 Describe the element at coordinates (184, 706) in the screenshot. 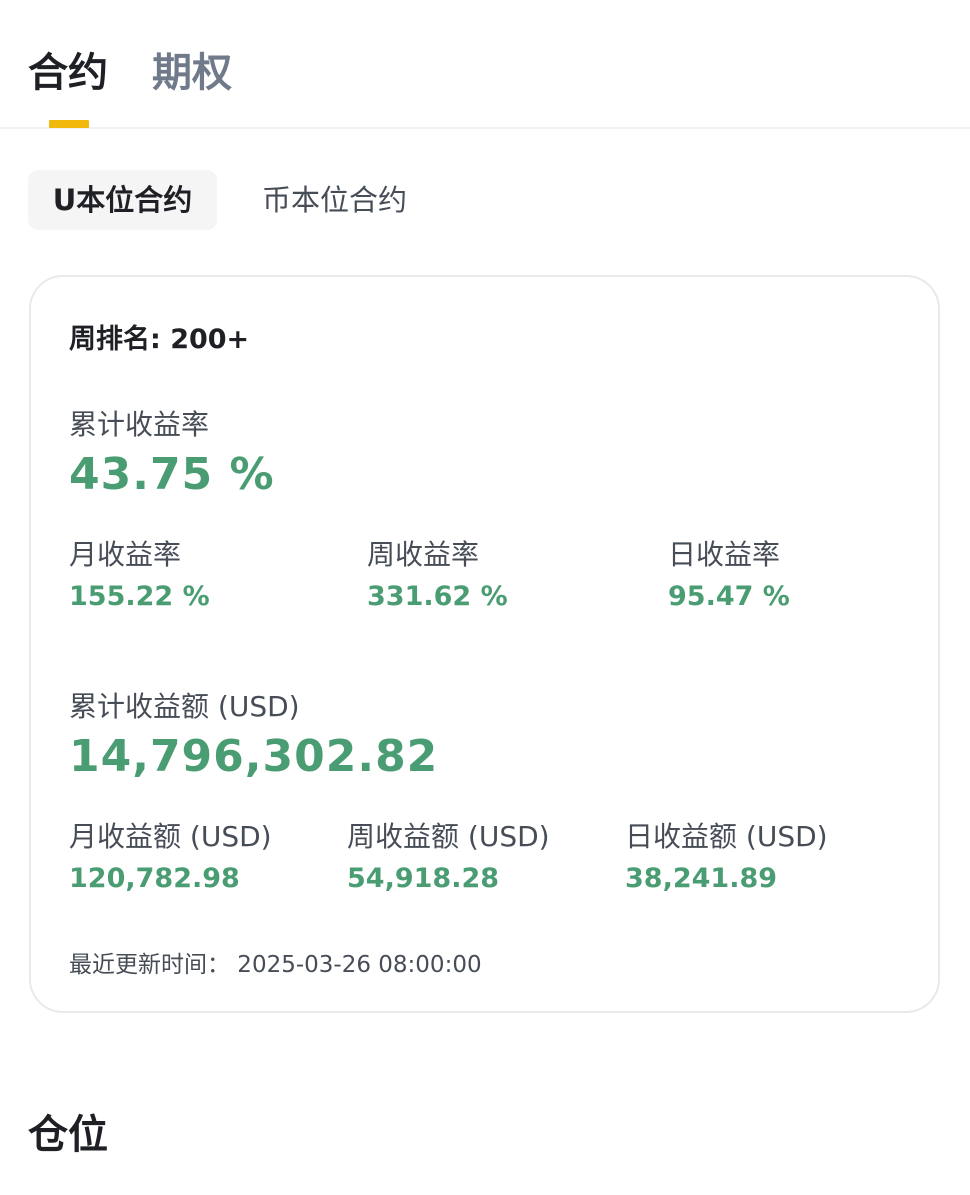

I see `cumulative-pnl-label: 累计收益额 (USD)` at that location.